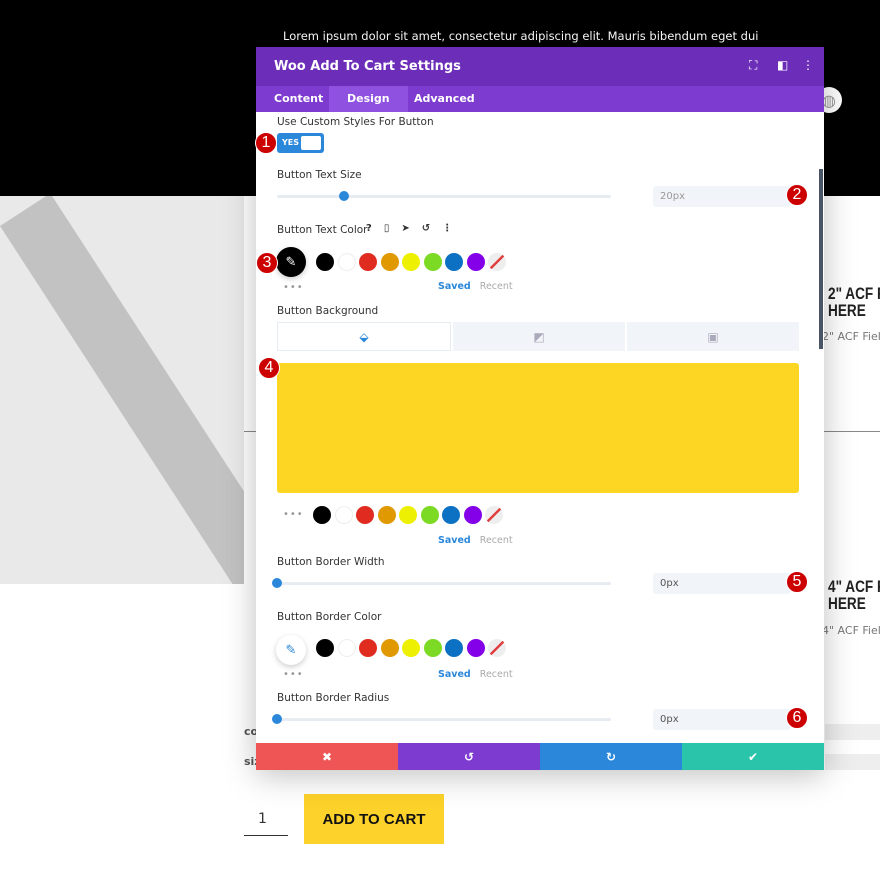 The image size is (880, 889). Describe the element at coordinates (441, 719) in the screenshot. I see `border-radius-slider` at that location.